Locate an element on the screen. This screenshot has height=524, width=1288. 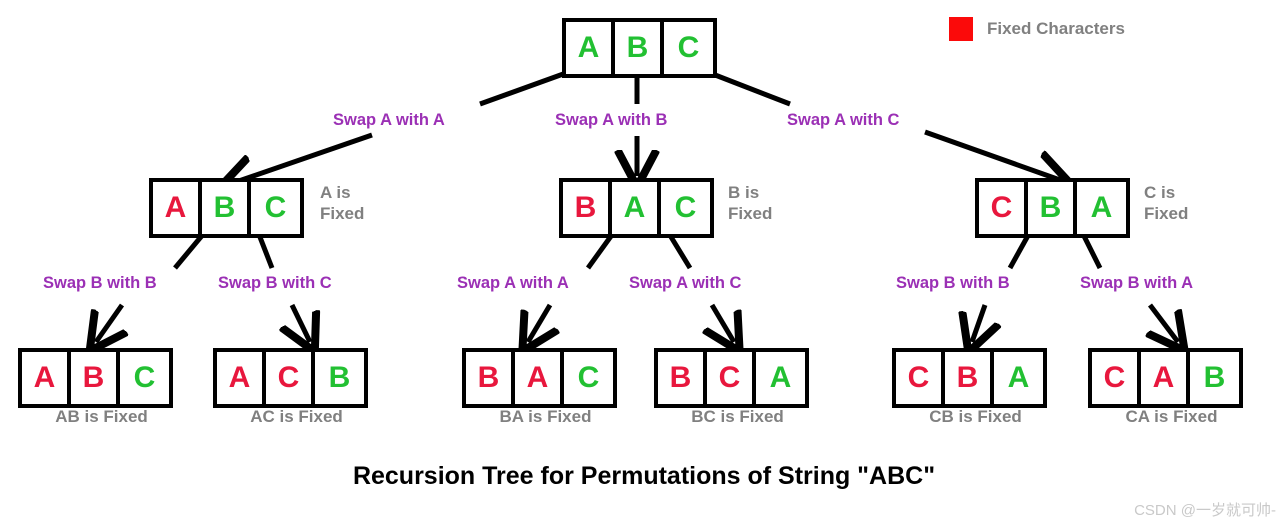
node-caption: C is Fixed is located at coordinates (1166, 203).